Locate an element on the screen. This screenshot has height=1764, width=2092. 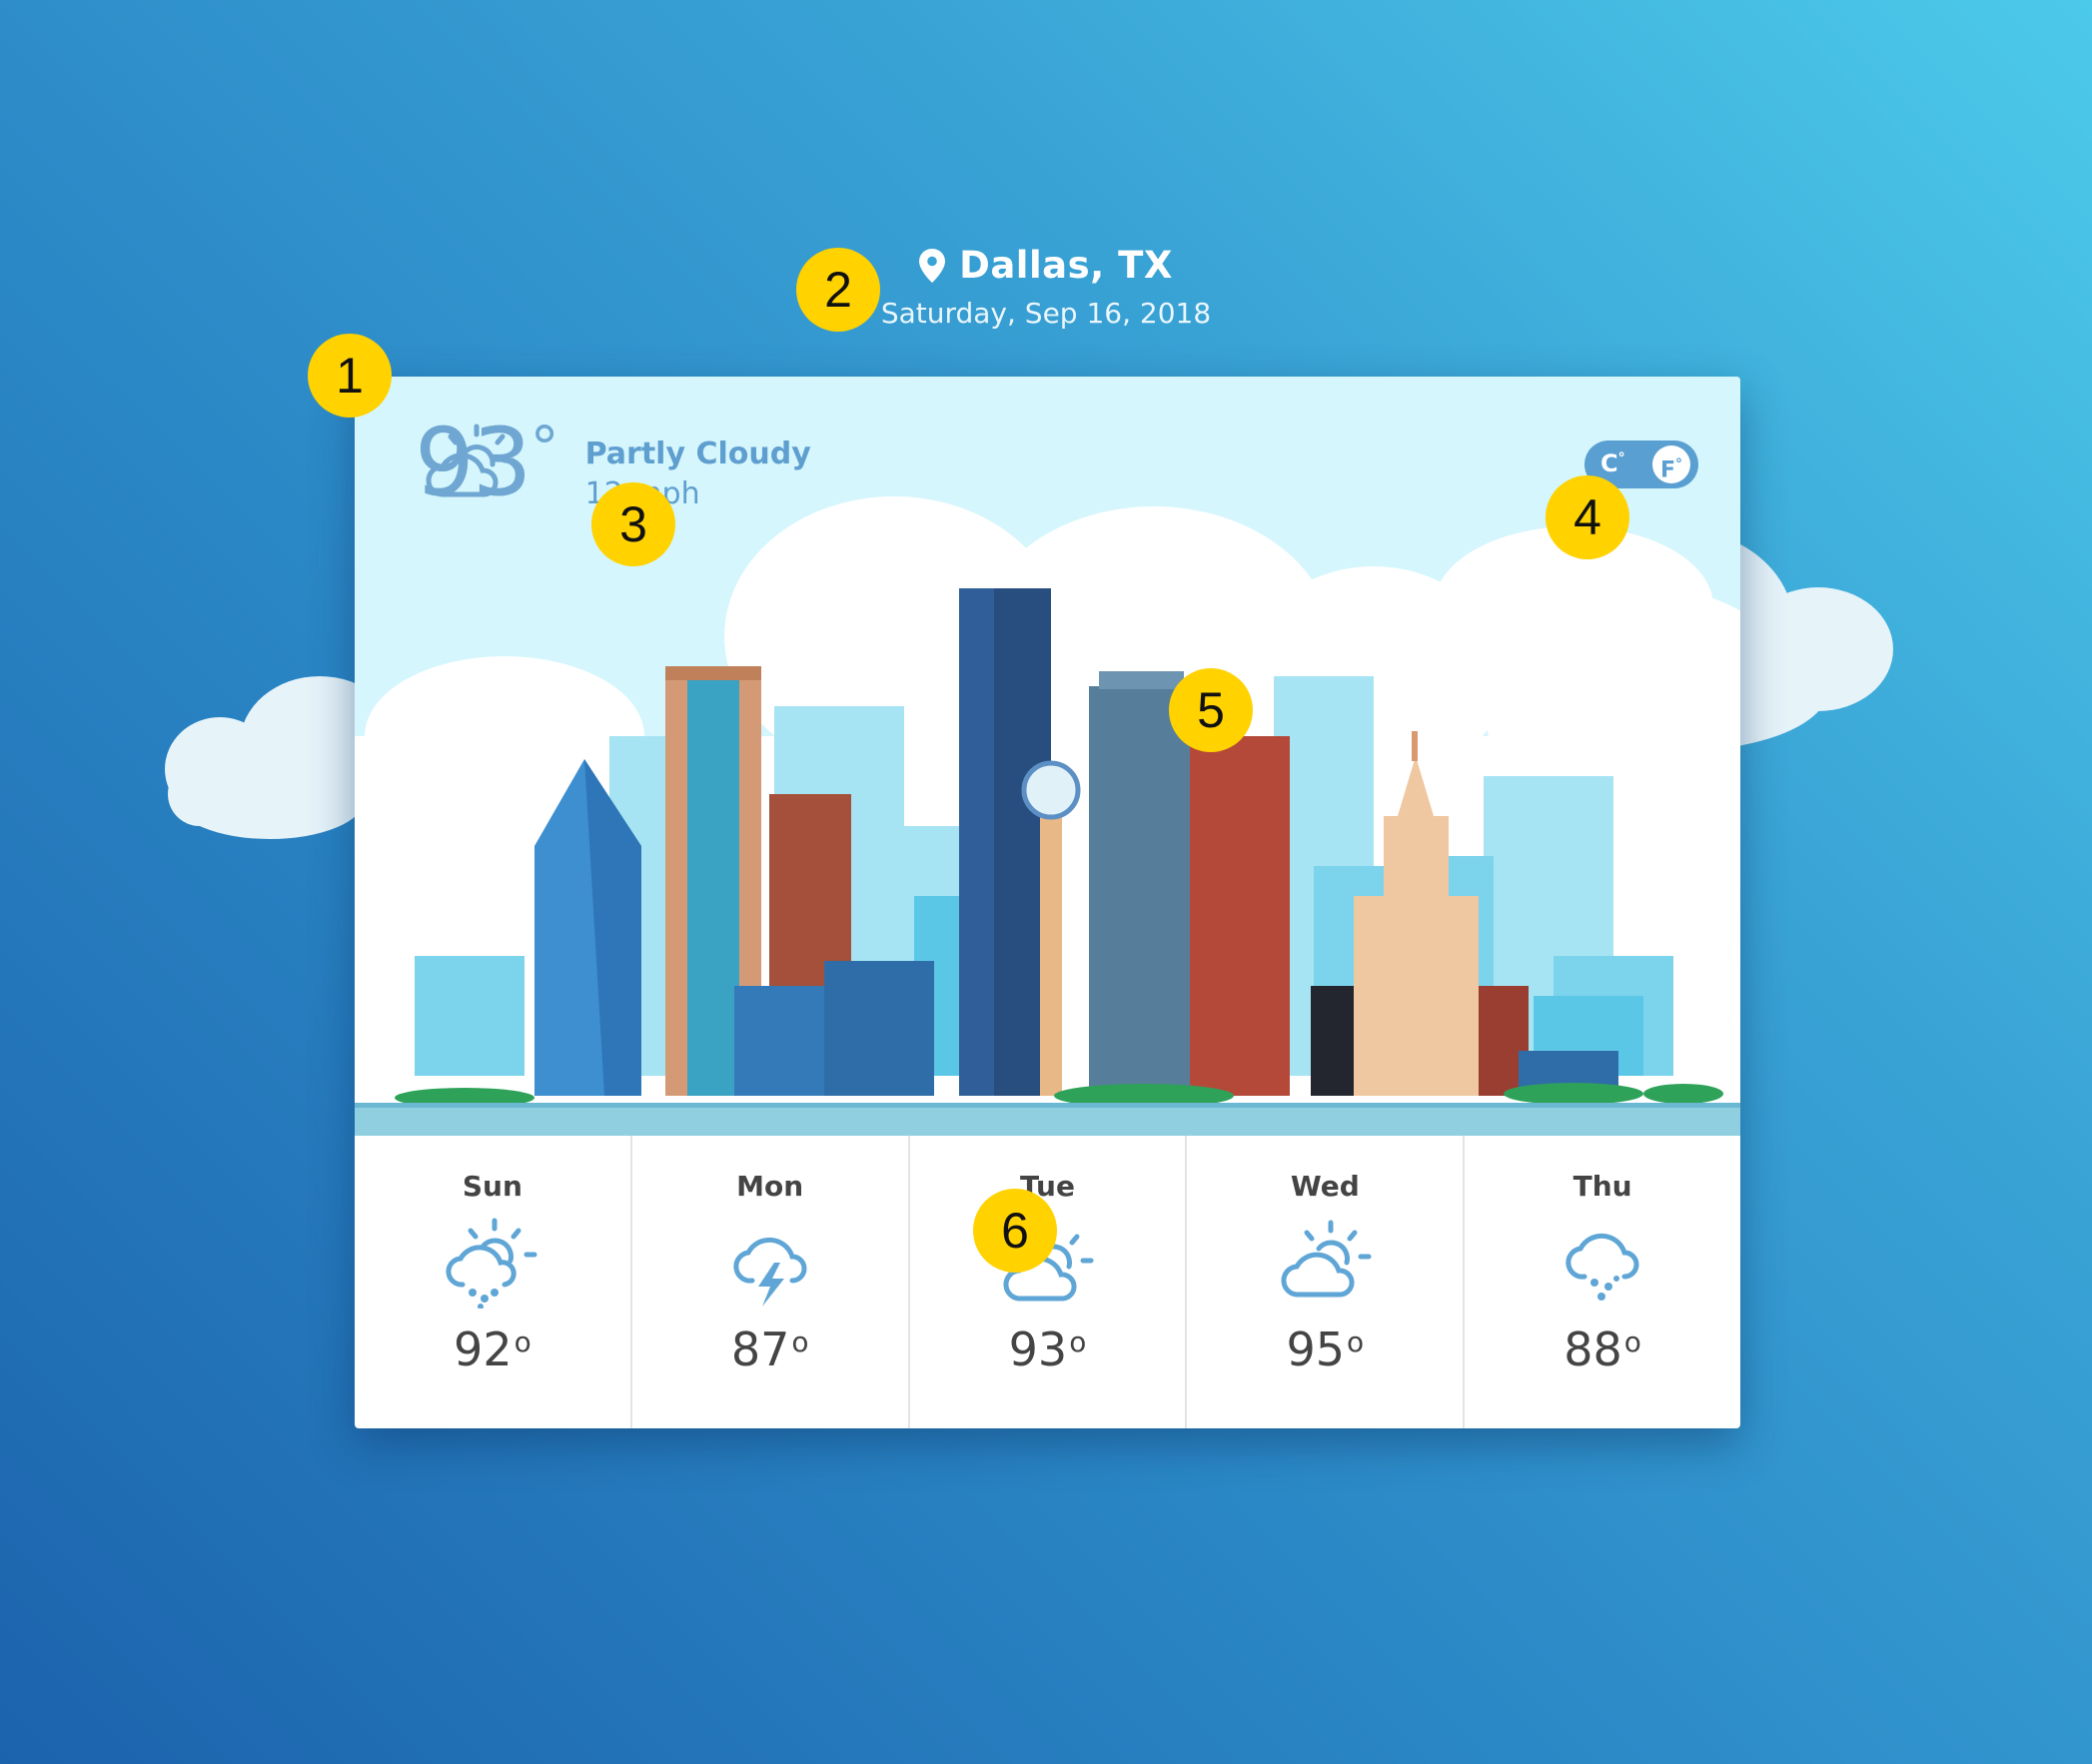
forecast-day-name: Thu is located at coordinates (1602, 1186).